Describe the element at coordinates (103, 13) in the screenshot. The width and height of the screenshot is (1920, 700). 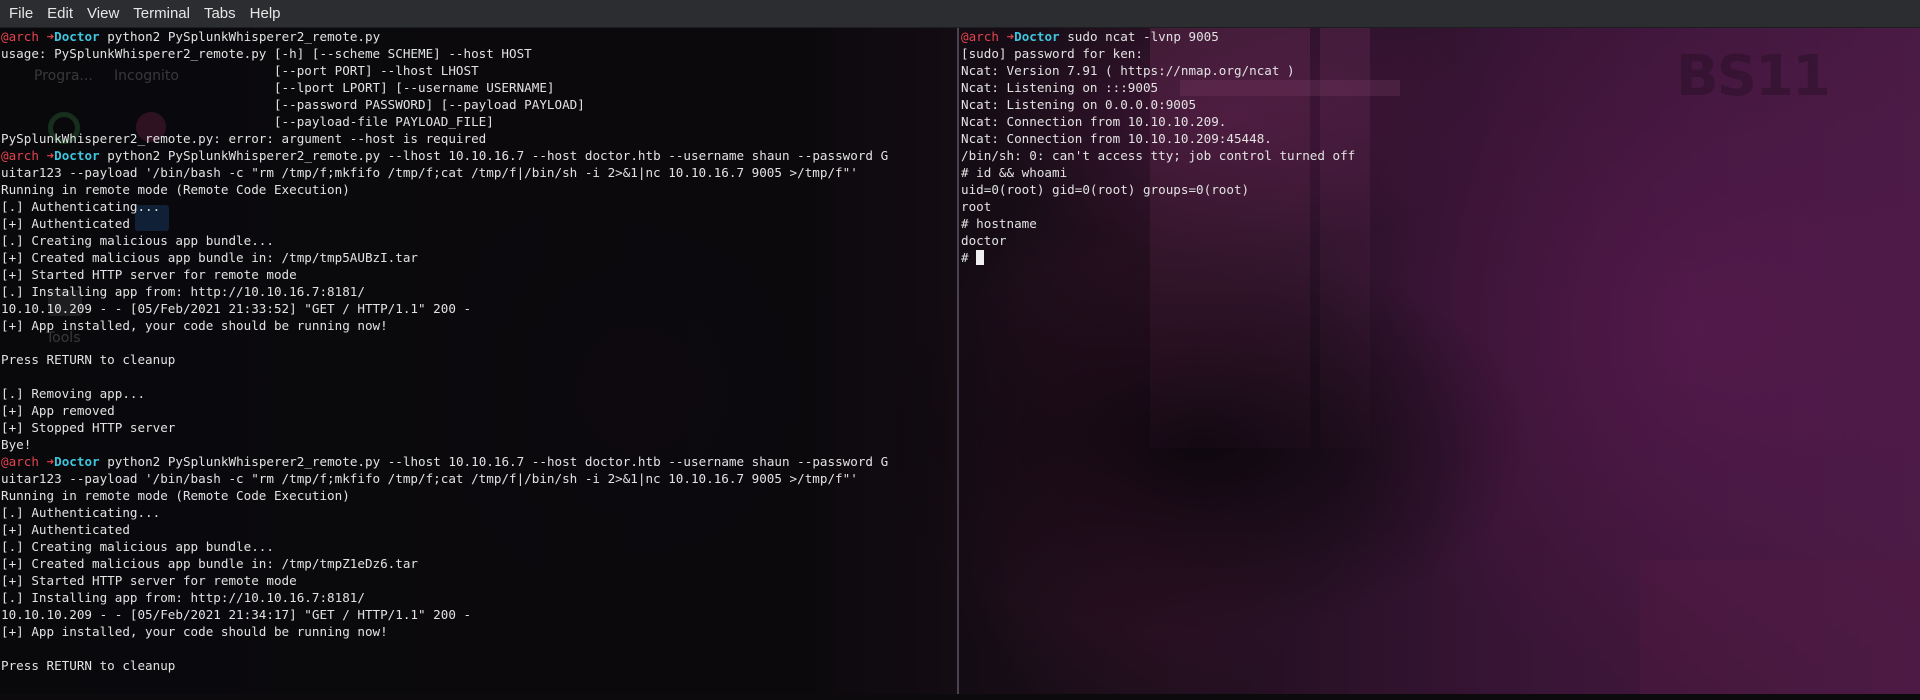
I see `menu-view: View` at that location.